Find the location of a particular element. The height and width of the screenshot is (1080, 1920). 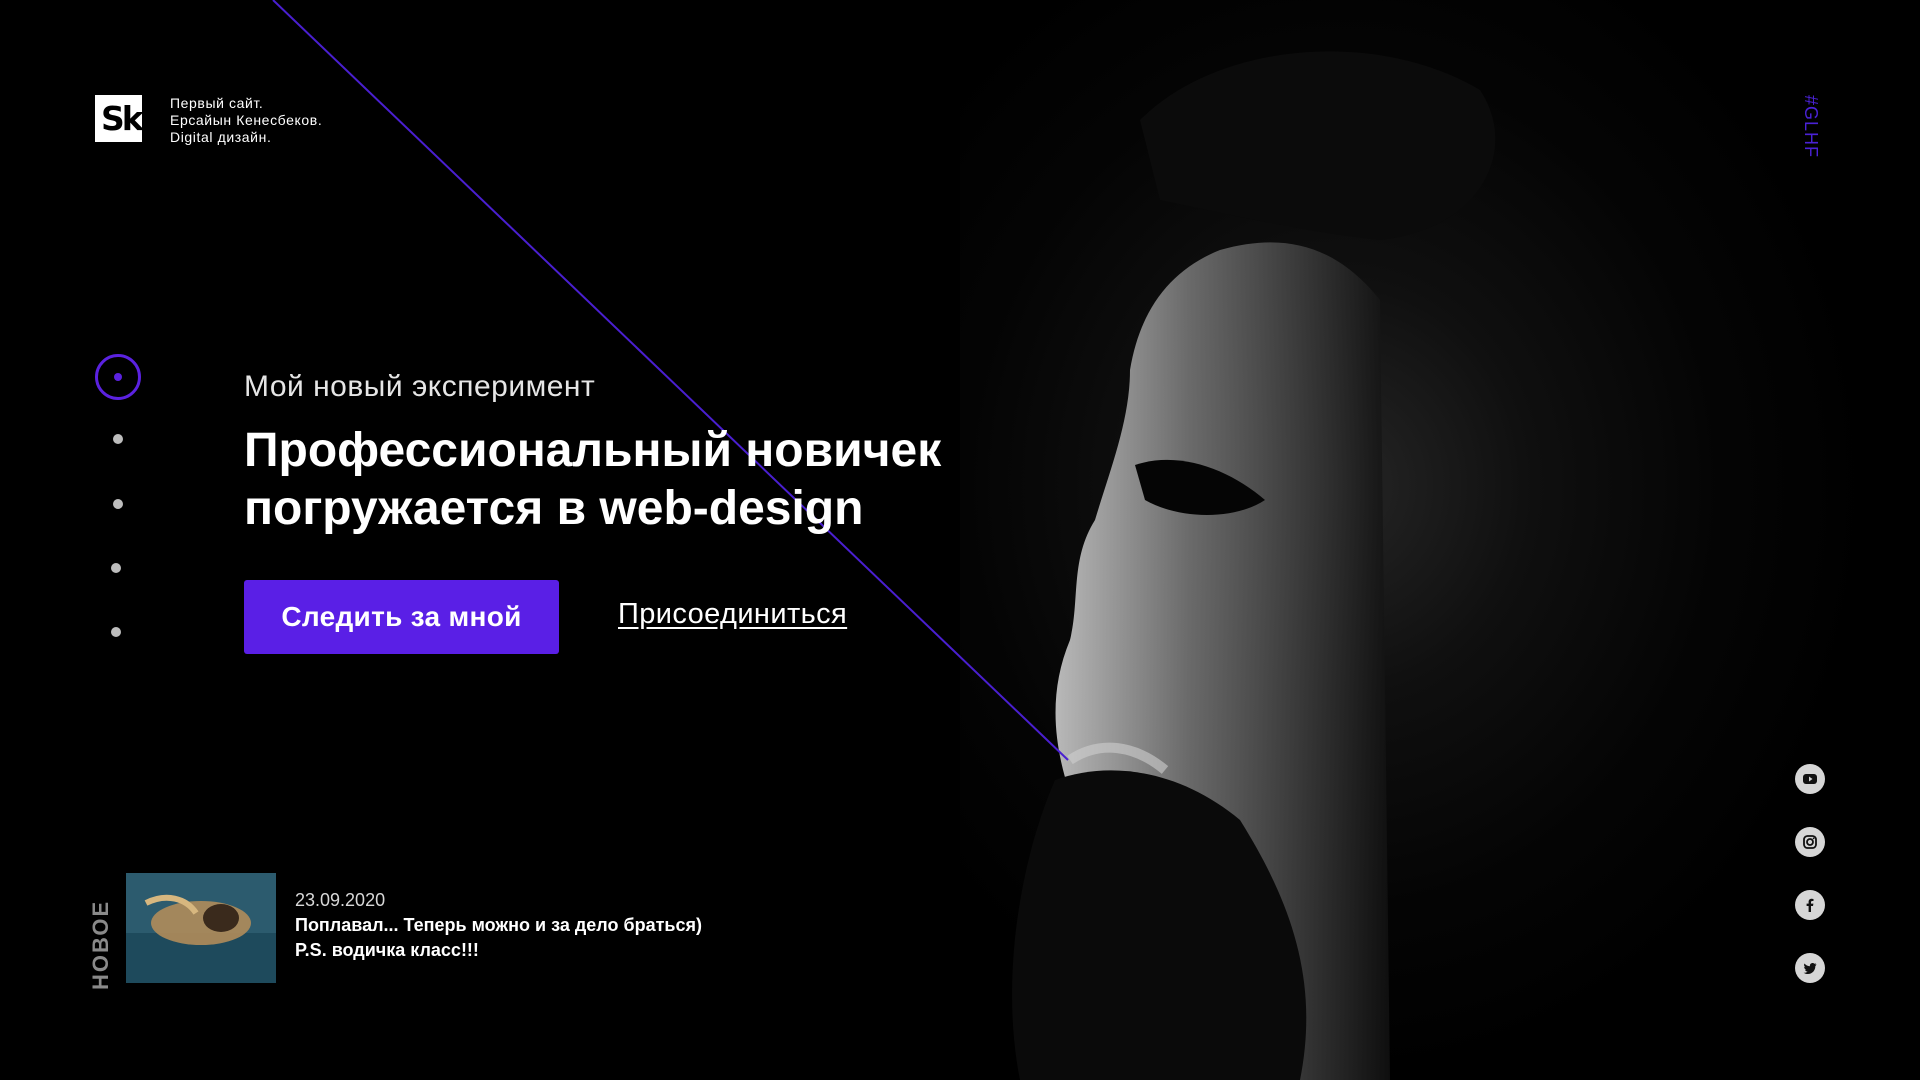

facebook-icon is located at coordinates (1810, 905).